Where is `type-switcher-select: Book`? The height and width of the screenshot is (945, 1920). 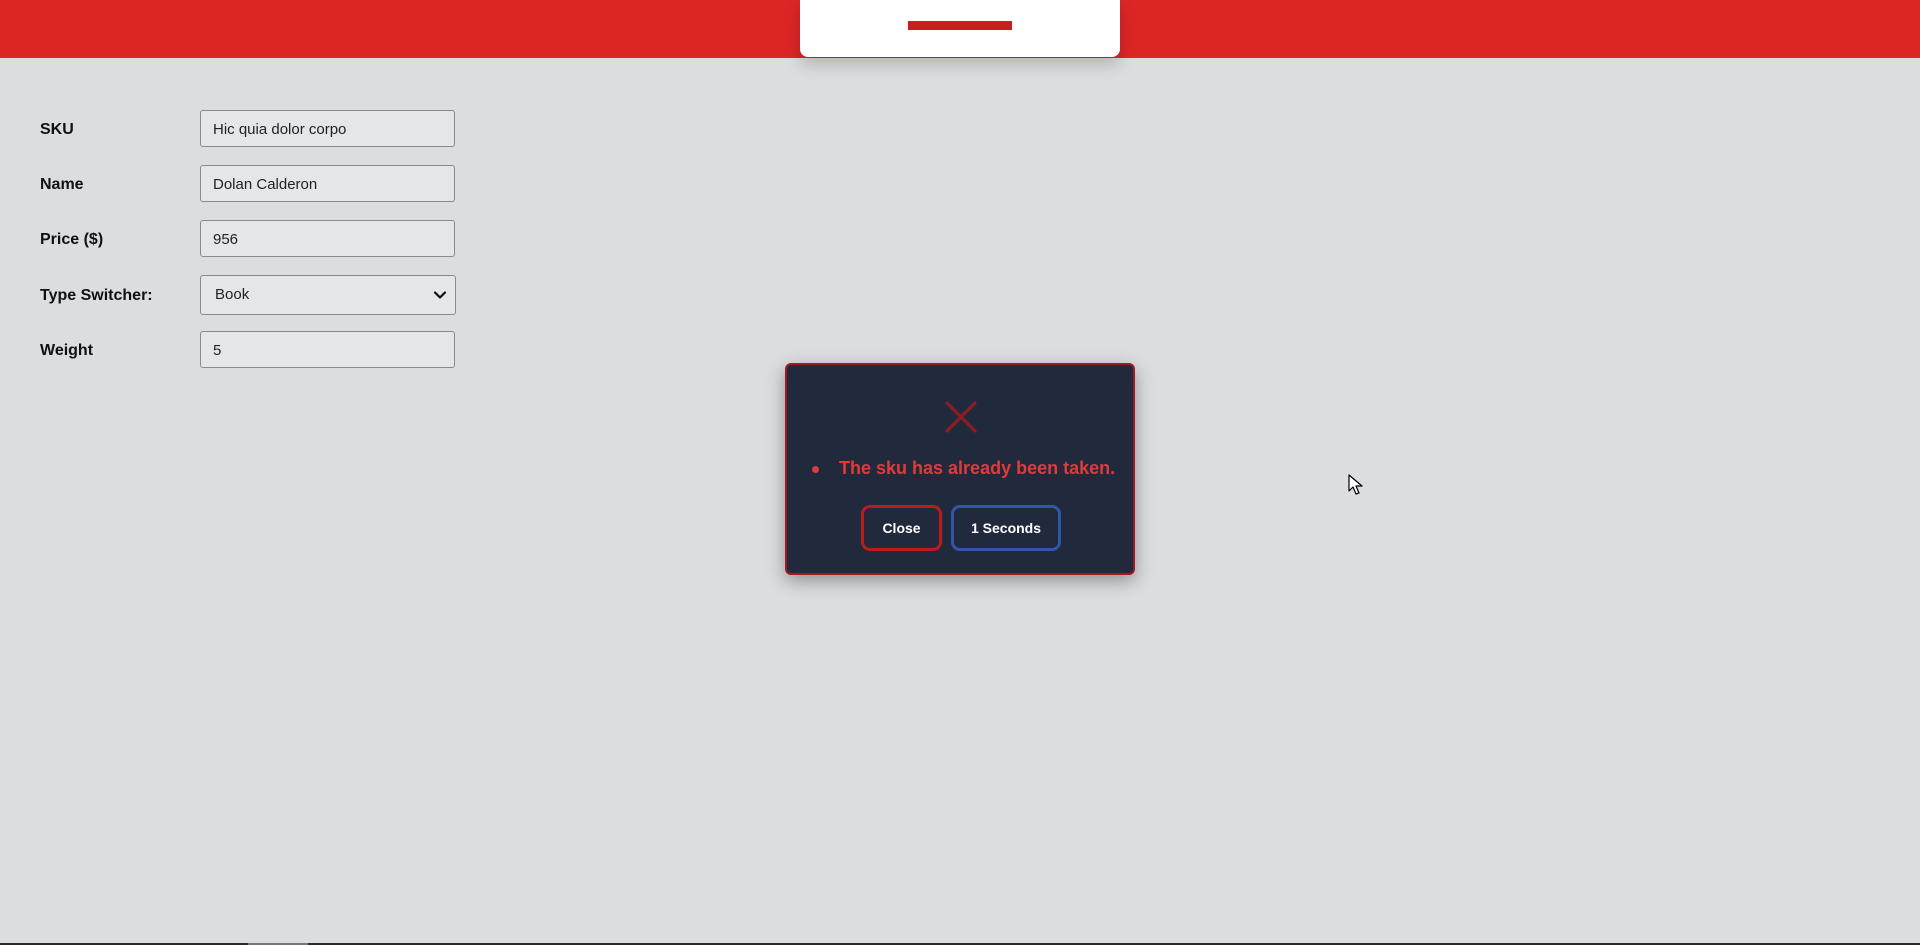 type-switcher-select: Book is located at coordinates (328, 295).